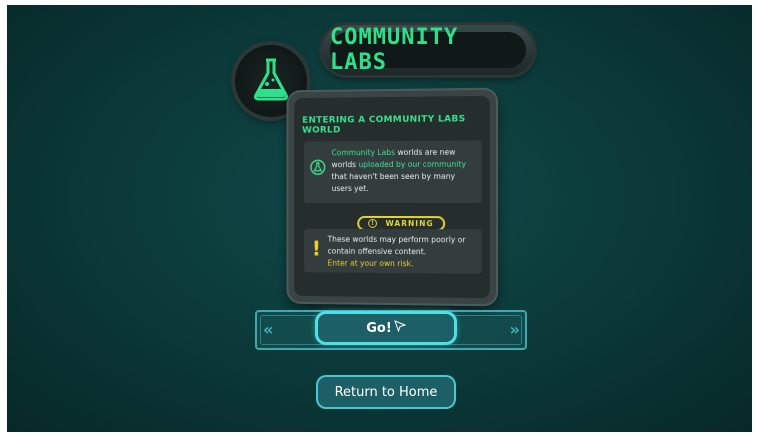 The height and width of the screenshot is (437, 758). What do you see at coordinates (271, 81) in the screenshot?
I see `flask-icon` at bounding box center [271, 81].